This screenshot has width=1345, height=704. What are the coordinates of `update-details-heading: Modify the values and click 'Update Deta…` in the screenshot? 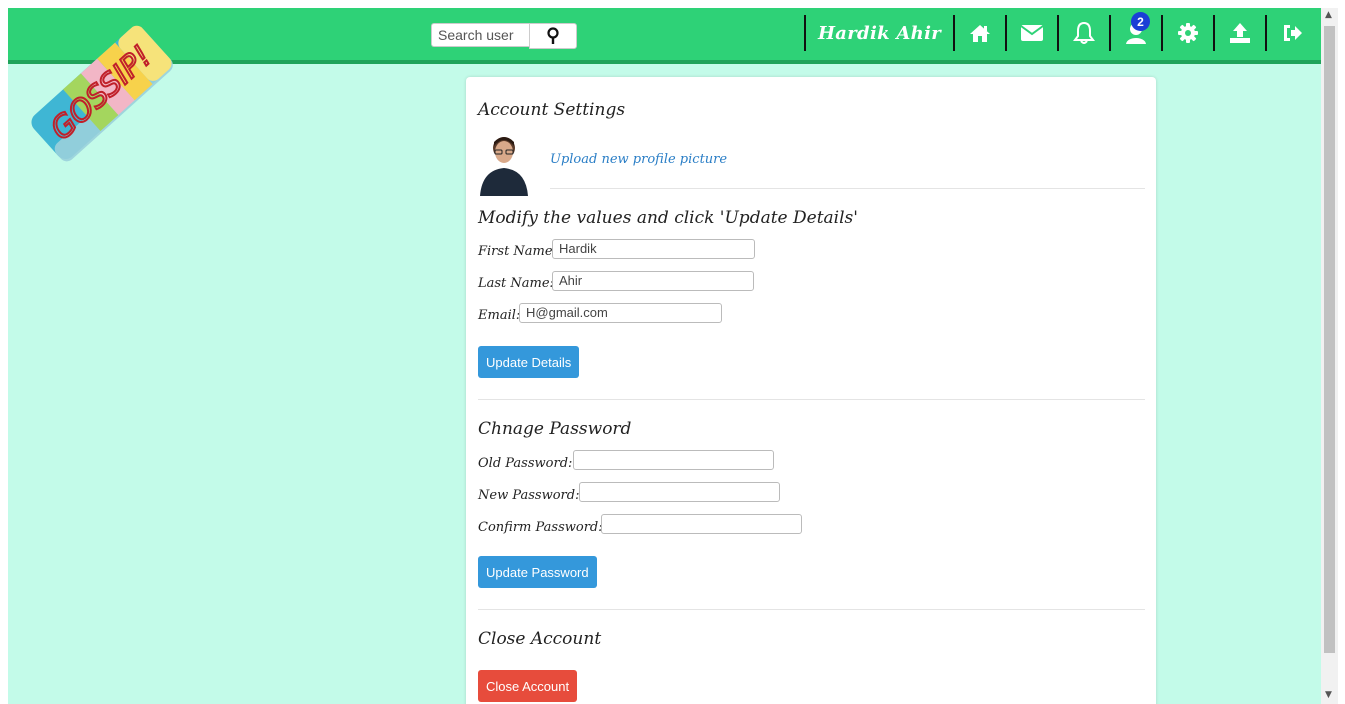 It's located at (668, 218).